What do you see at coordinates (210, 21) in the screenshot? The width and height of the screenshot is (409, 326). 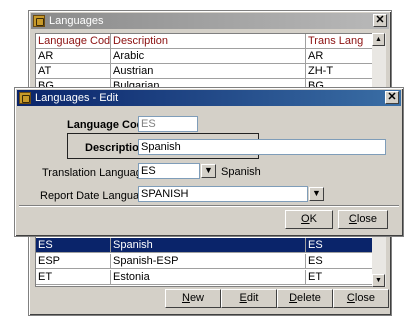 I see `languages-title-bar: Languages ✕` at bounding box center [210, 21].